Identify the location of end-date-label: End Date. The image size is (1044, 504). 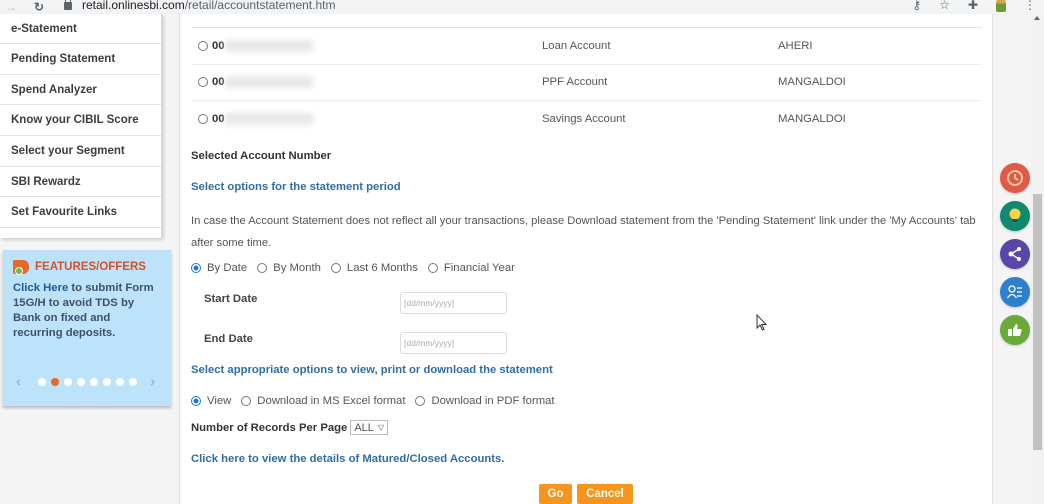
(228, 339).